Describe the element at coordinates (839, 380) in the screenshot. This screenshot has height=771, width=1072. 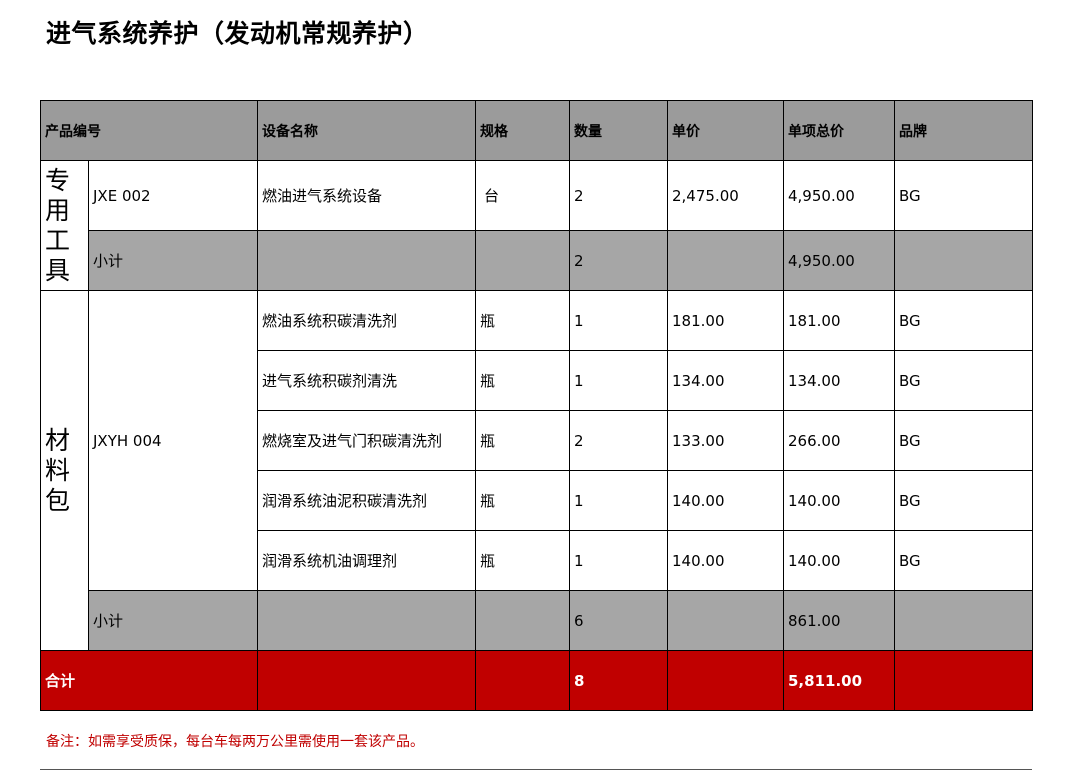
I see `item-line-total: 134.00` at that location.